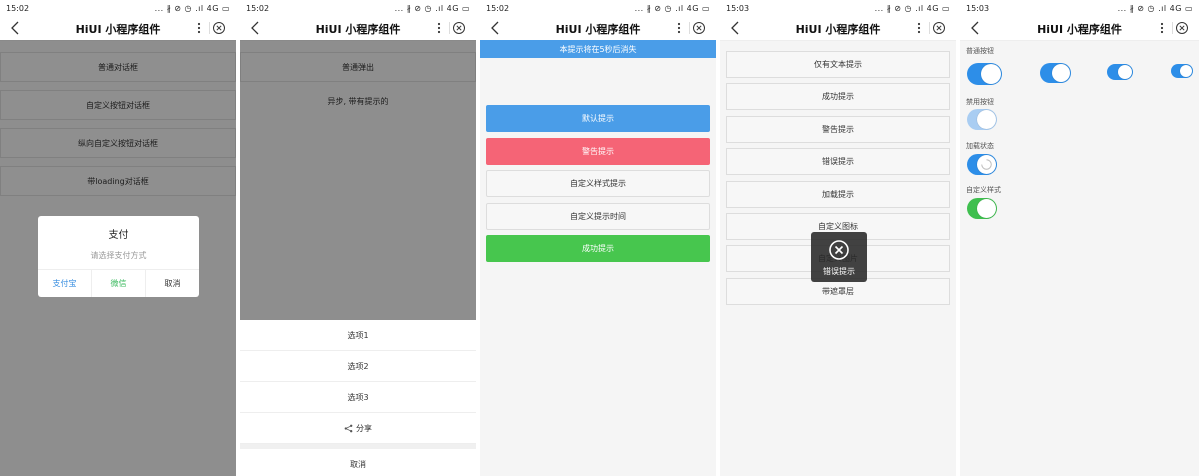  I want to click on sheet-option-1: 选项1, so click(358, 335).